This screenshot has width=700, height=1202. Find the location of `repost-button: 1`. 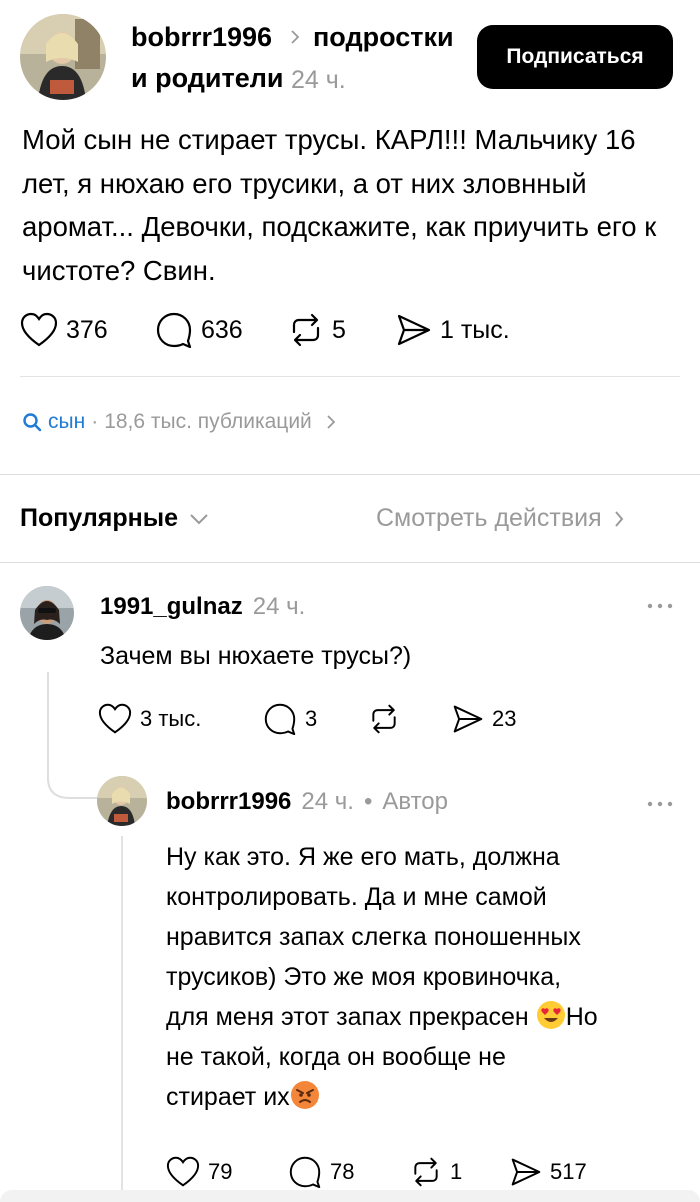

repost-button: 1 is located at coordinates (436, 1172).